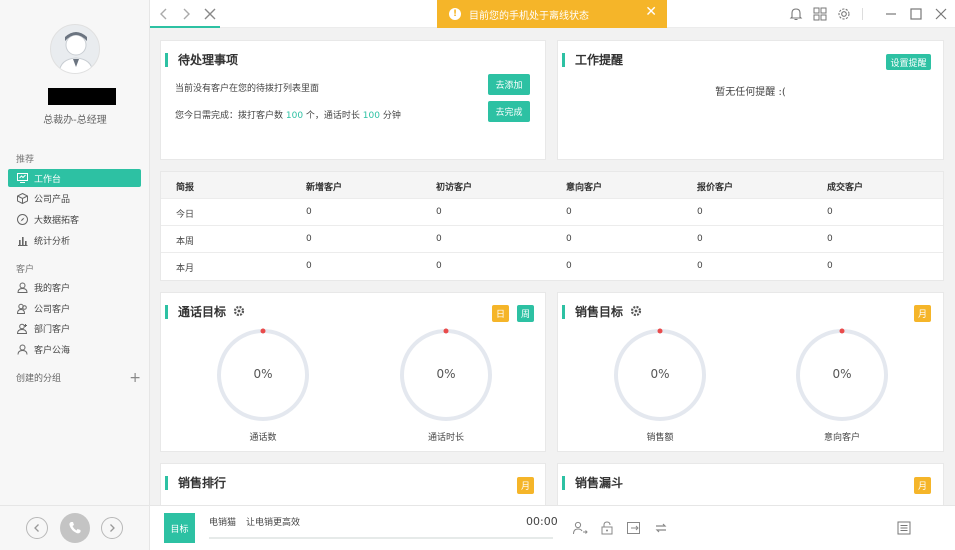  Describe the element at coordinates (509, 84) in the screenshot. I see `add-call-button: 去添加` at that location.